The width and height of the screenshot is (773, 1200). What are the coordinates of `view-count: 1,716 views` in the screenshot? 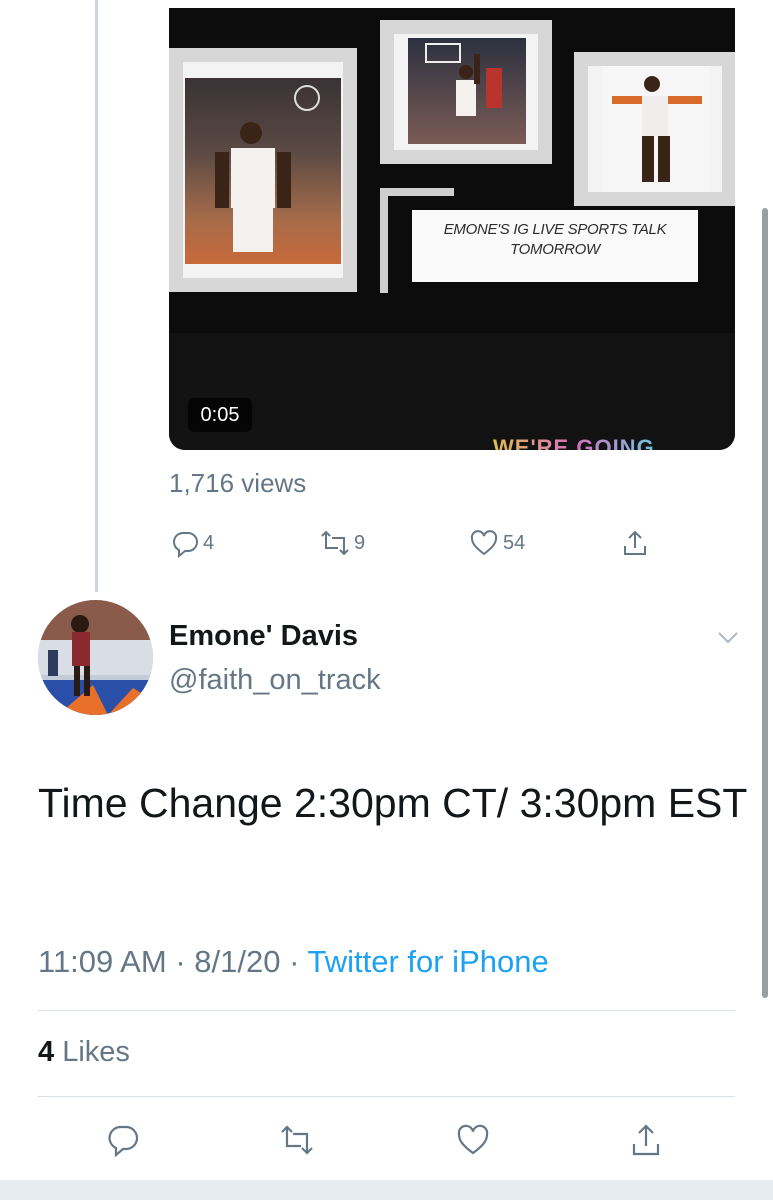 It's located at (238, 483).